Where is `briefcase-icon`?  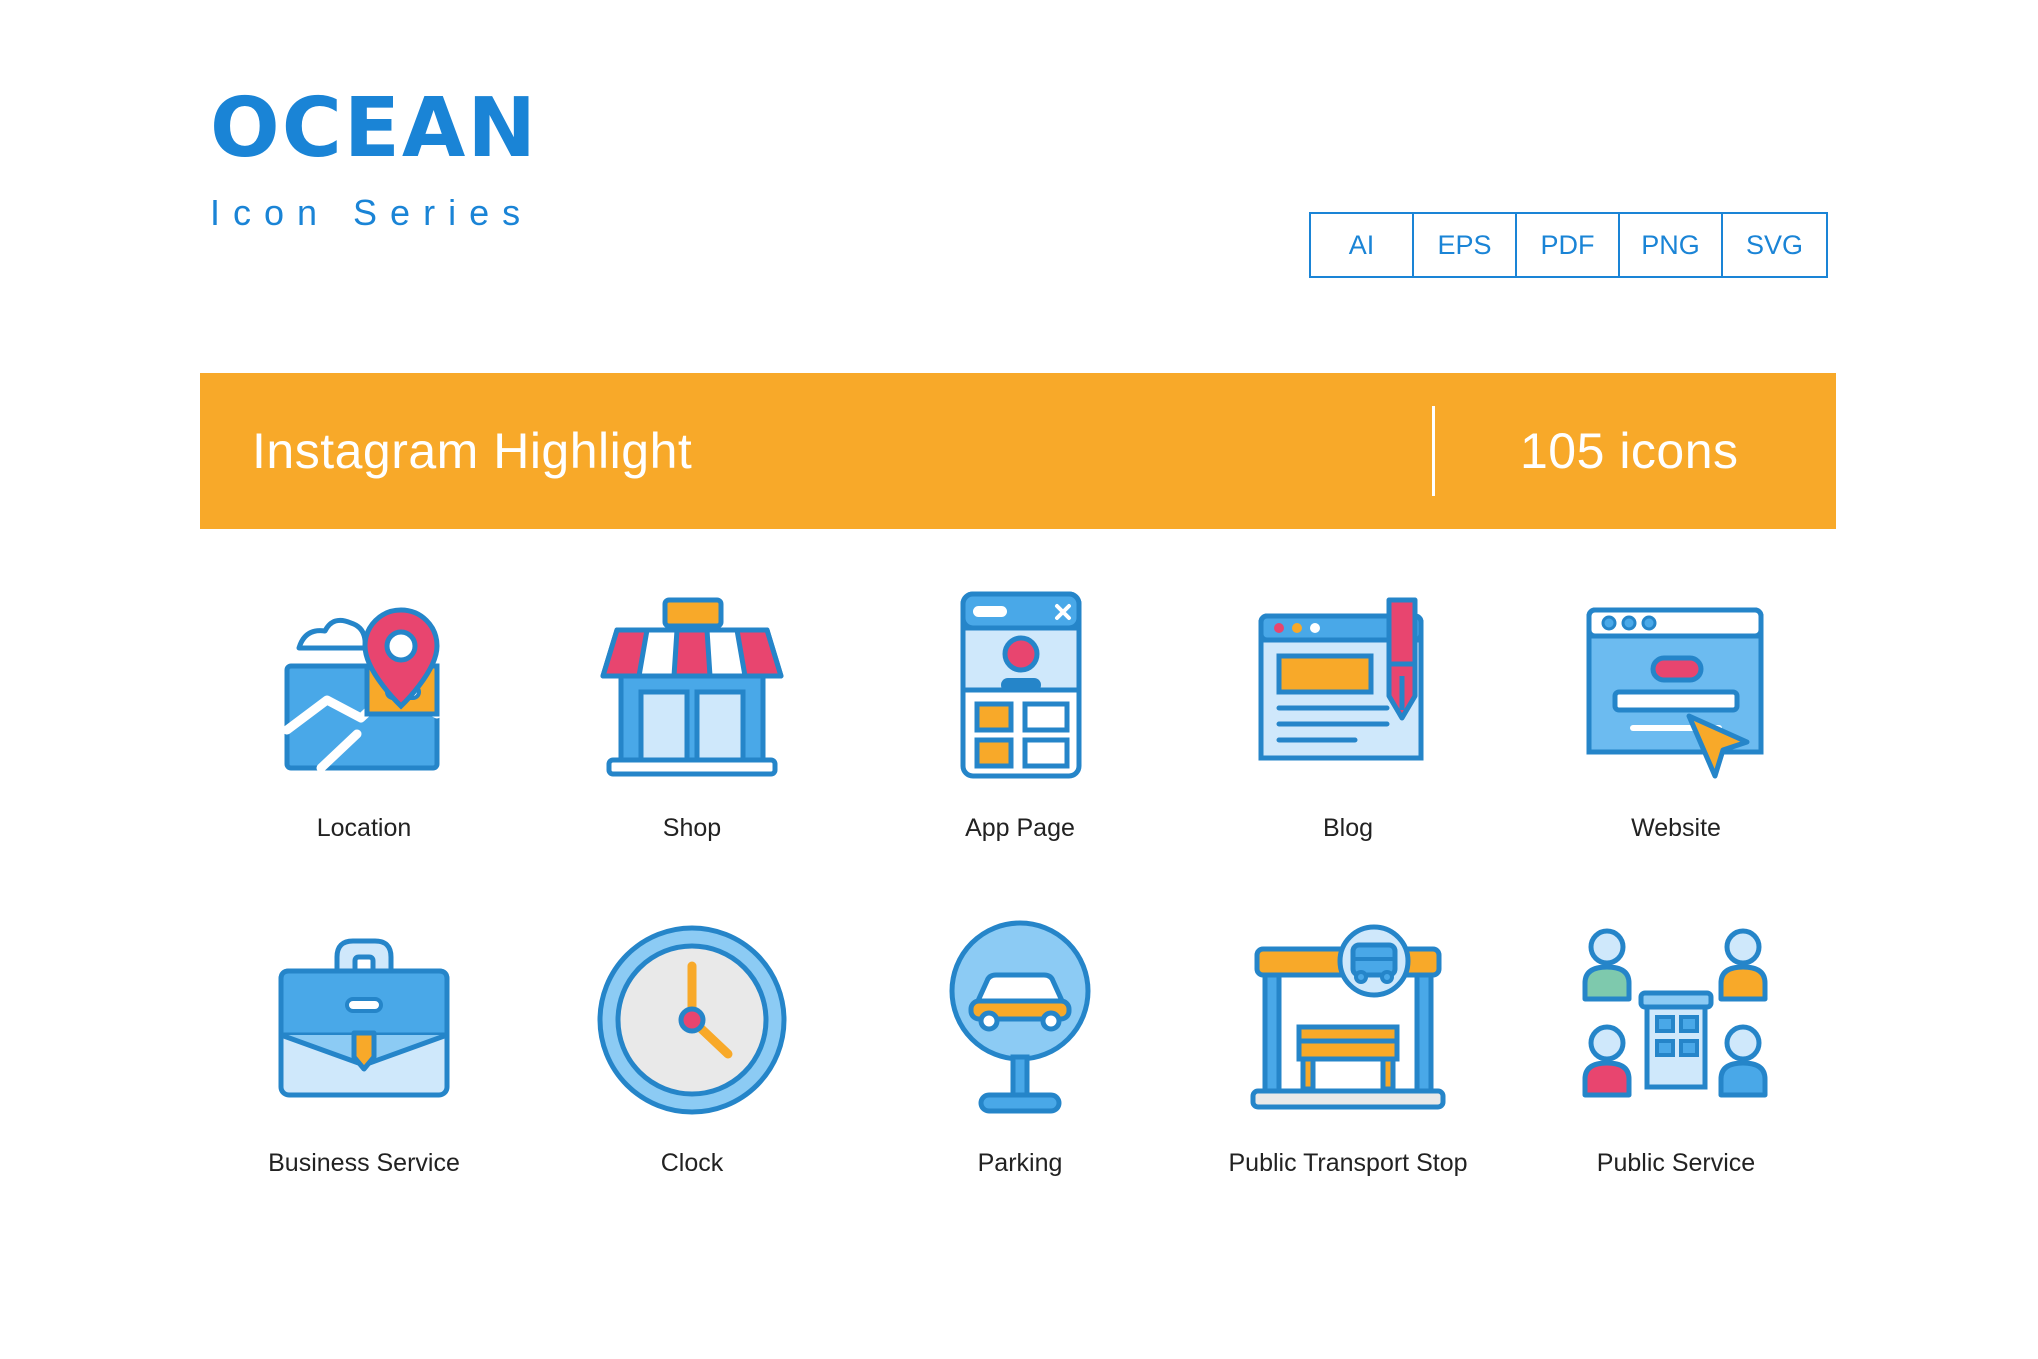 briefcase-icon is located at coordinates (364, 1020).